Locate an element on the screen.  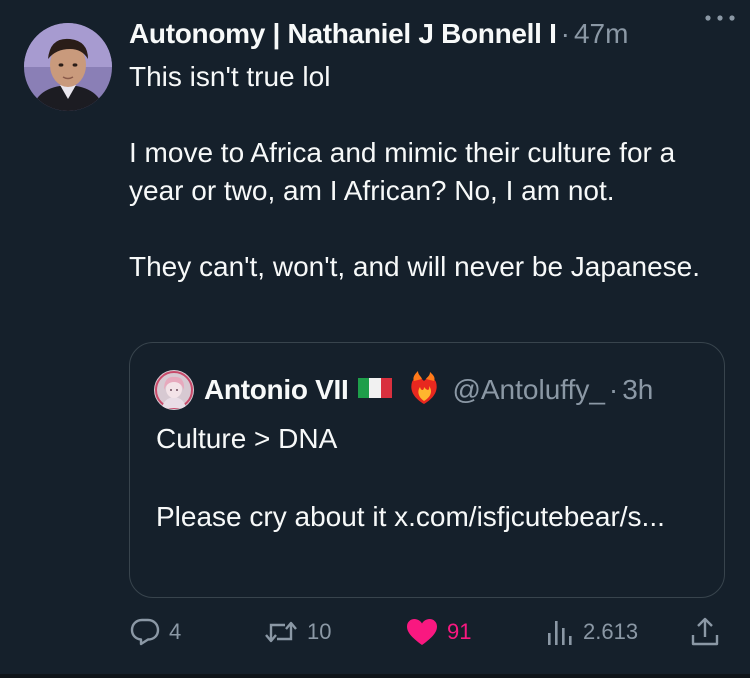
action-bar: 4 10 91 2.613 is located at coordinates (427, 632).